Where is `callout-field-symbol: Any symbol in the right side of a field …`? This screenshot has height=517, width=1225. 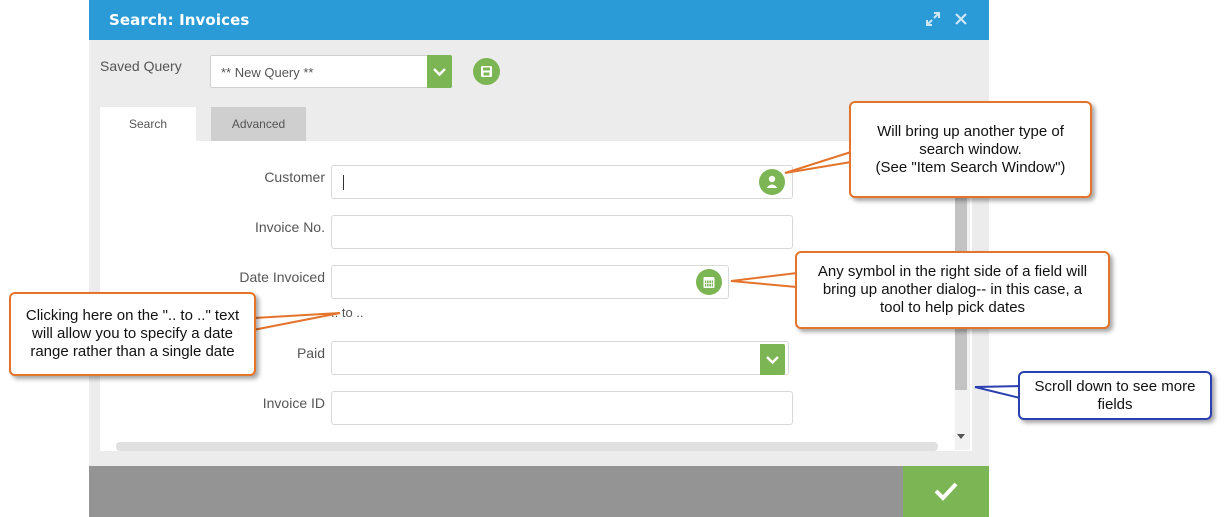
callout-field-symbol: Any symbol in the right side of a field … is located at coordinates (952, 290).